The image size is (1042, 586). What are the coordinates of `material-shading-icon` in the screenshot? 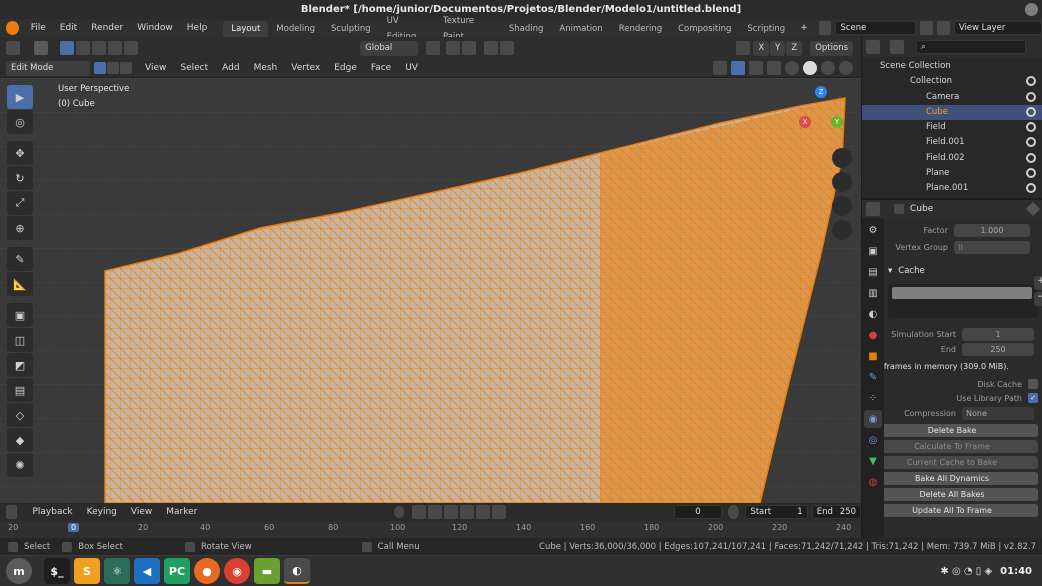 It's located at (828, 68).